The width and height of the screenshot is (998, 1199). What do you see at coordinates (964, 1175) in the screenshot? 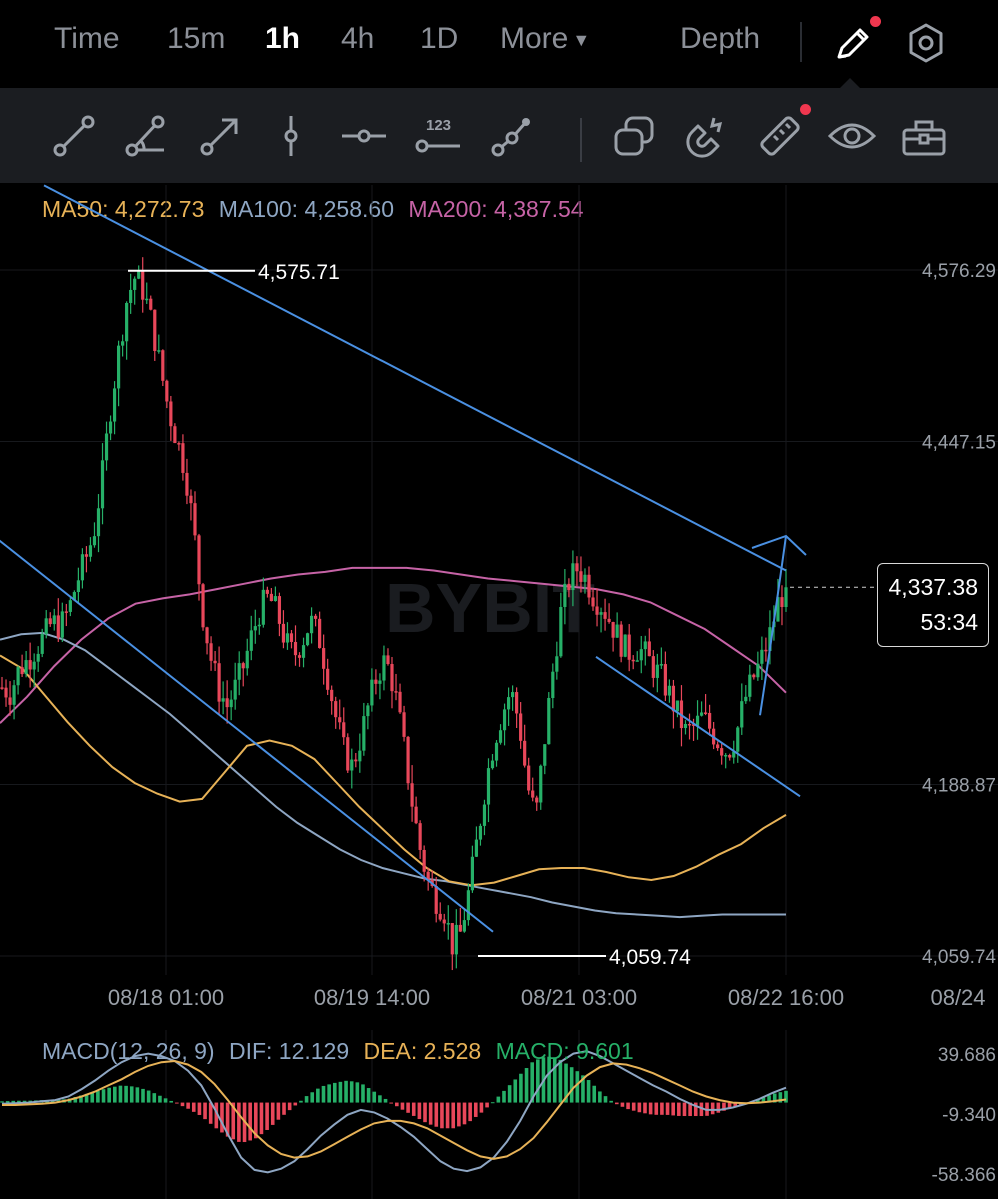
I see `macd-y-tick-label: -58.366` at bounding box center [964, 1175].